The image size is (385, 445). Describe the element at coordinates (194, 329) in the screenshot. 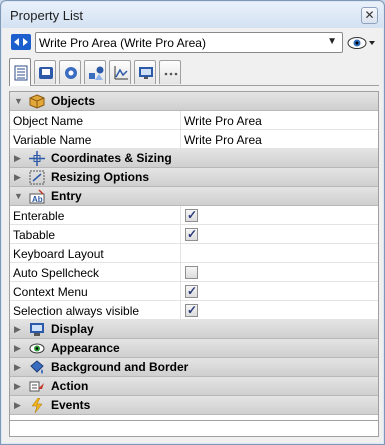

I see `group-display: ▶ Display` at that location.